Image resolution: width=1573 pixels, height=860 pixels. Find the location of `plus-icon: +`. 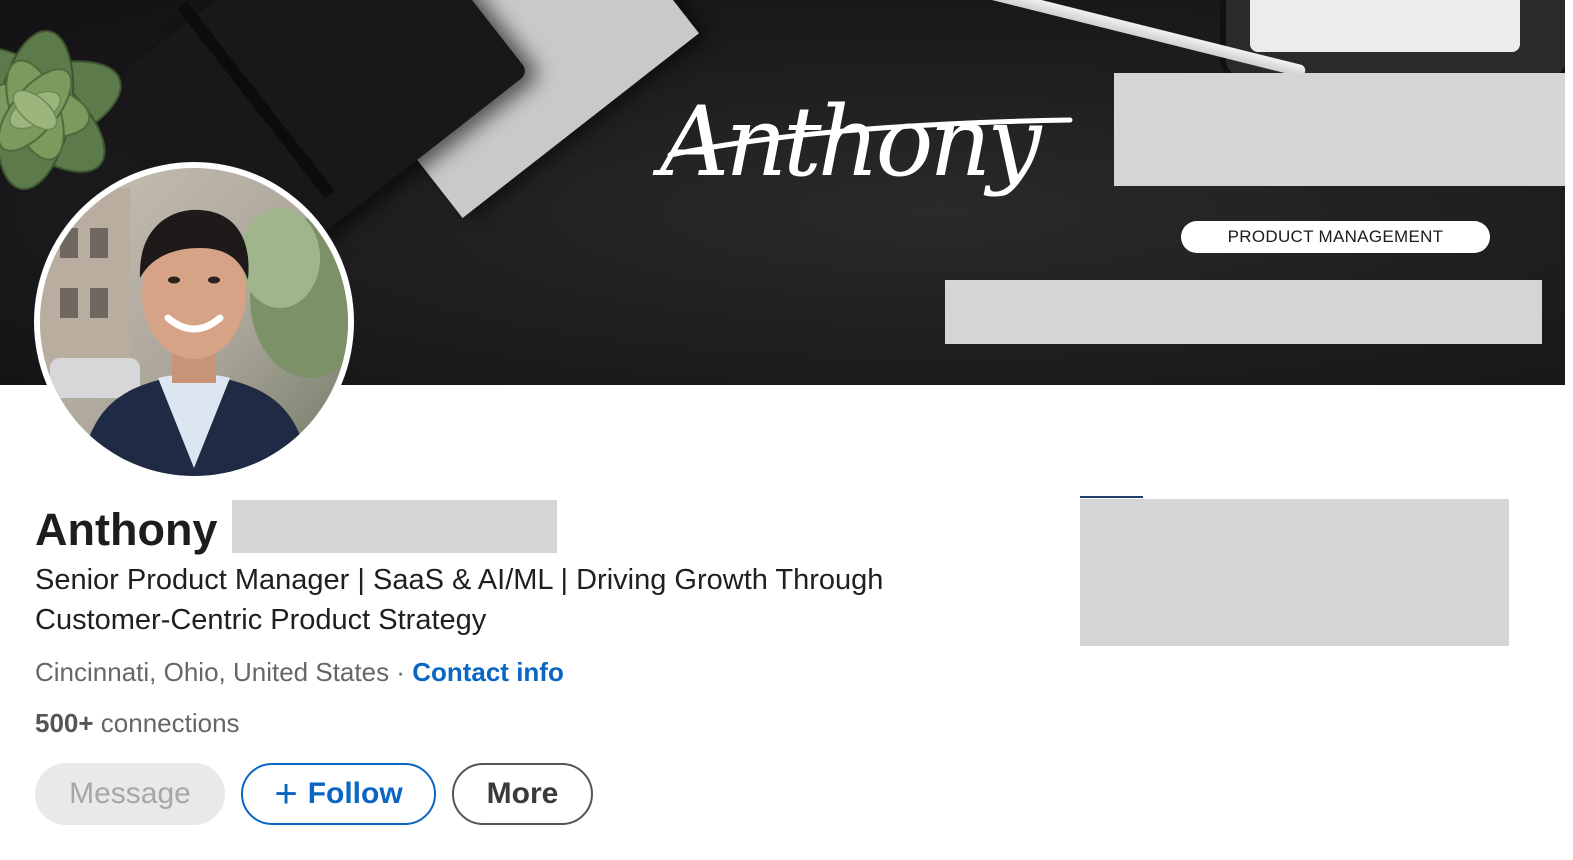

plus-icon: + is located at coordinates (286, 794).